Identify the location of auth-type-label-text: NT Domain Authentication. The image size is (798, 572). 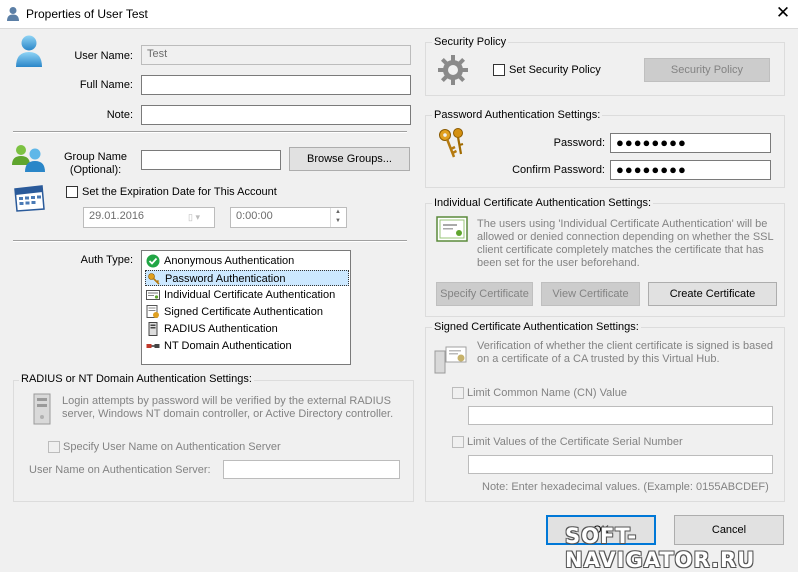
(228, 346).